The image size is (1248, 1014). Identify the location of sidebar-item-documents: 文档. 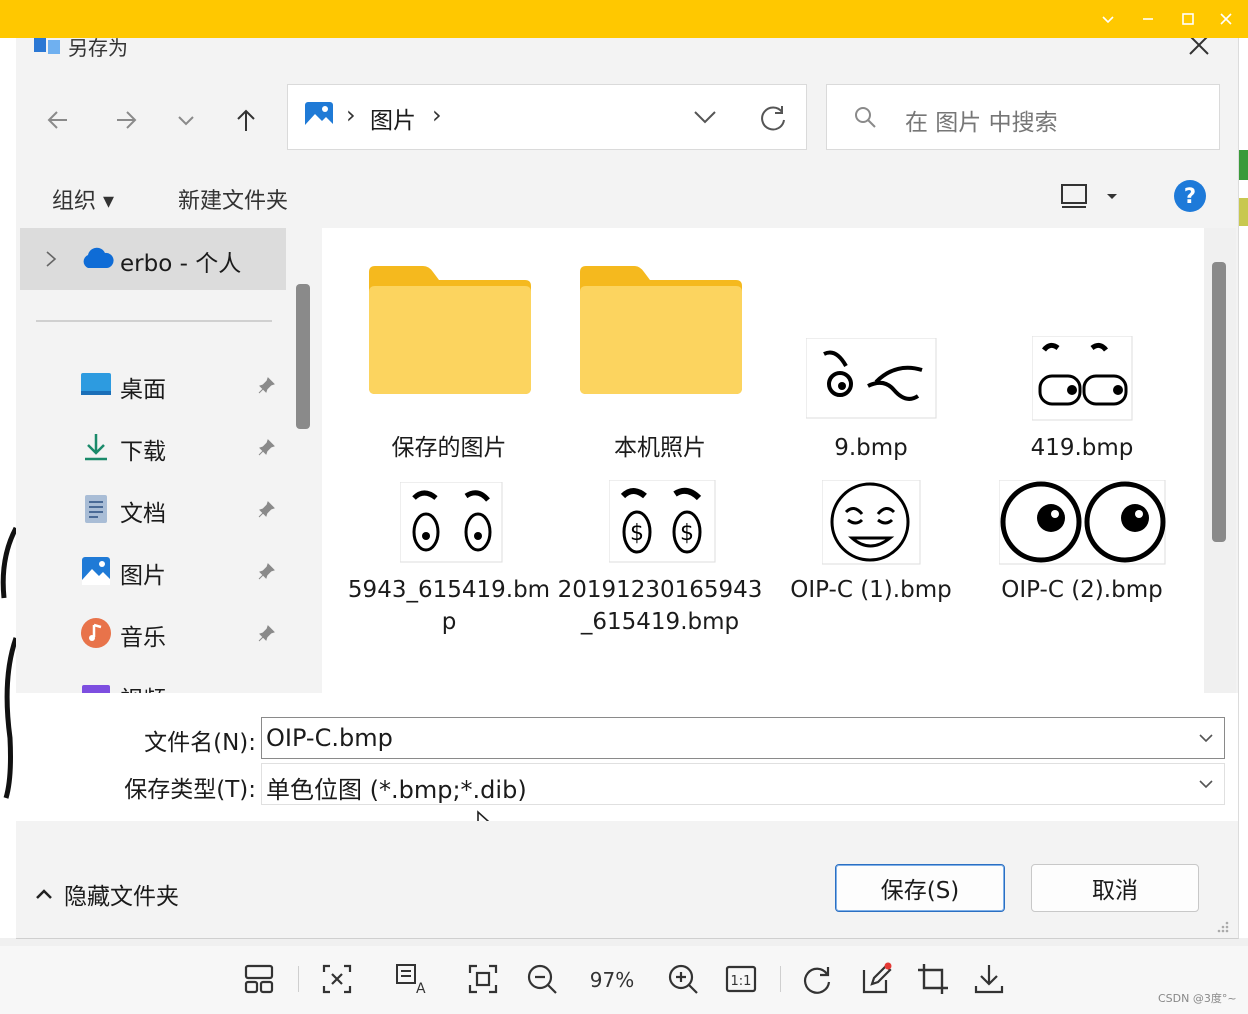
(154, 509).